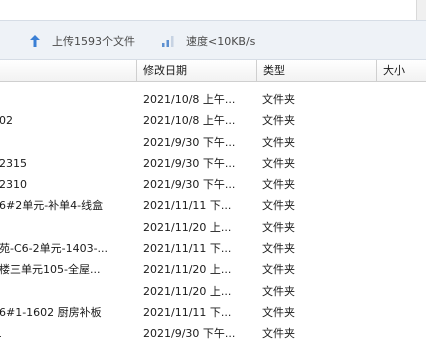 The image size is (426, 358). What do you see at coordinates (316, 70) in the screenshot?
I see `column-header-type: 类型` at bounding box center [316, 70].